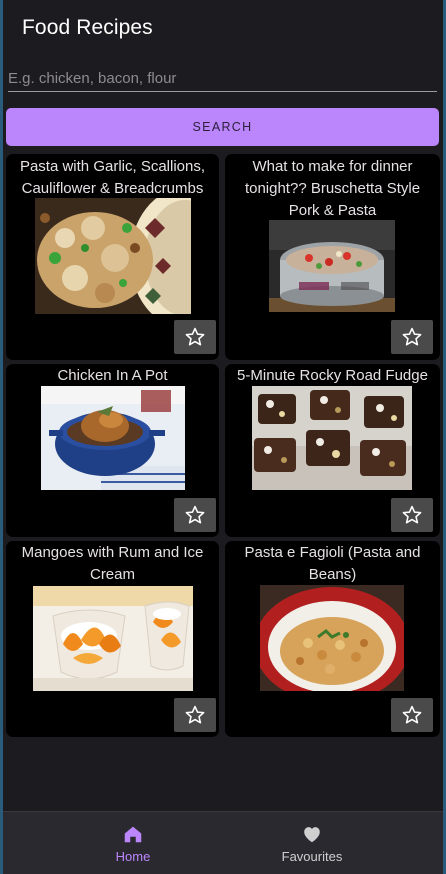 This screenshot has height=874, width=446. Describe the element at coordinates (332, 563) in the screenshot. I see `recipe-title: Pasta e Fagioli (Pasta and Beans)` at that location.